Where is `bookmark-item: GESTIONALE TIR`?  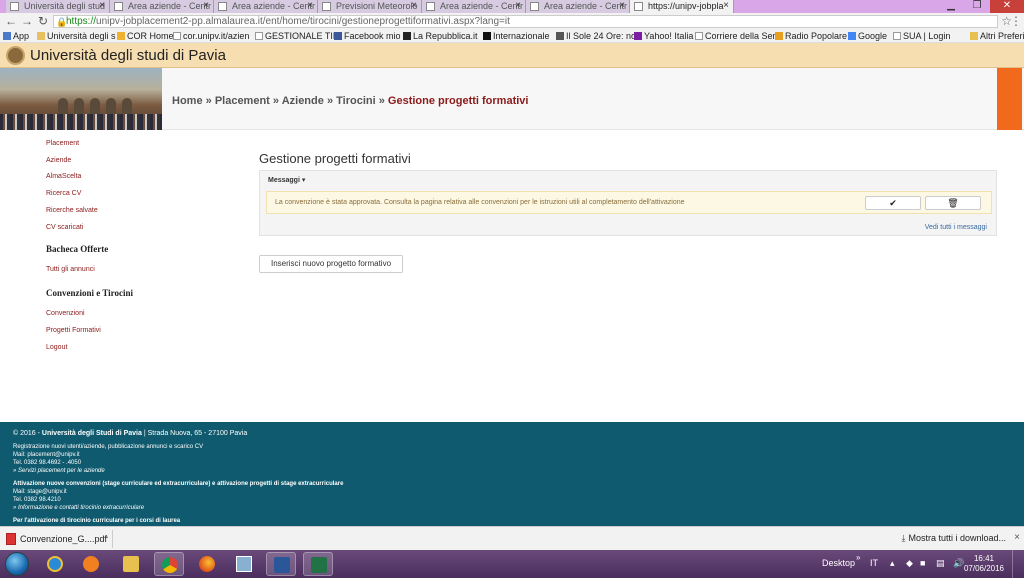 bookmark-item: GESTIONALE TIR is located at coordinates (297, 36).